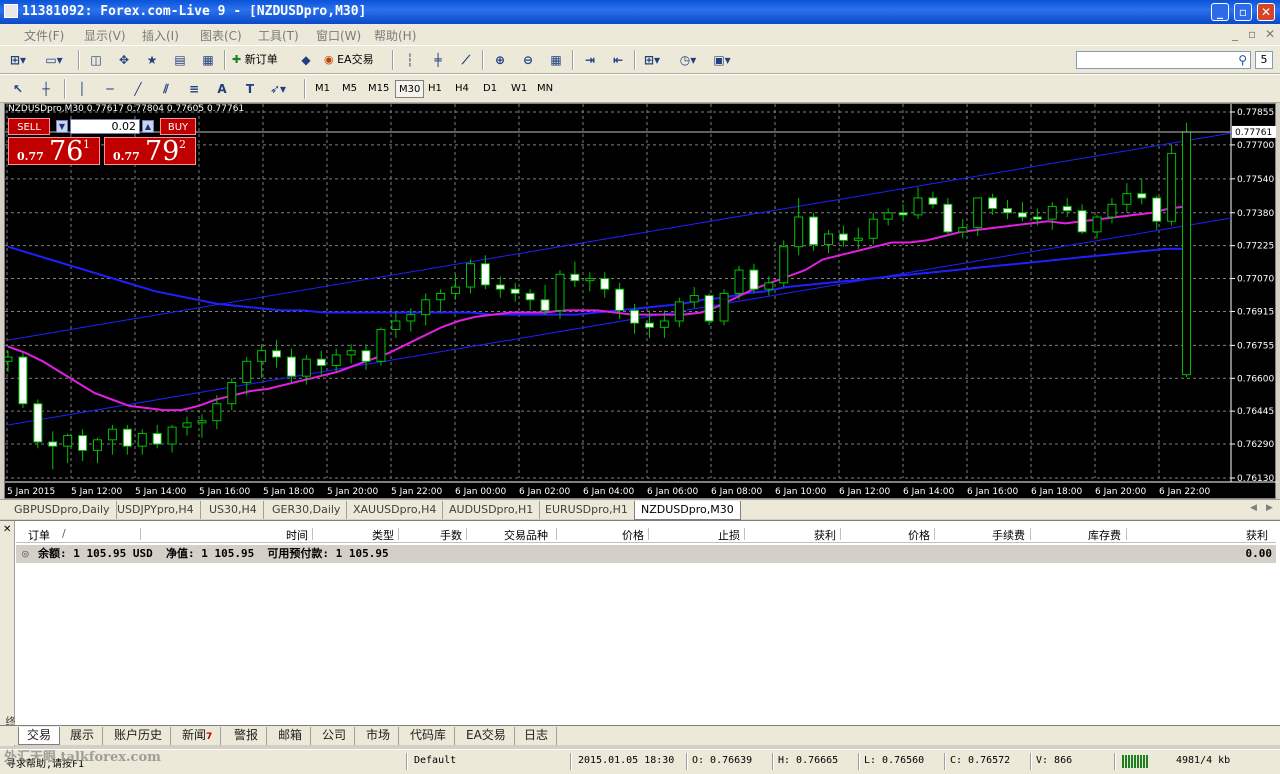  What do you see at coordinates (410, 89) in the screenshot?
I see `tf-m30: M30` at bounding box center [410, 89].